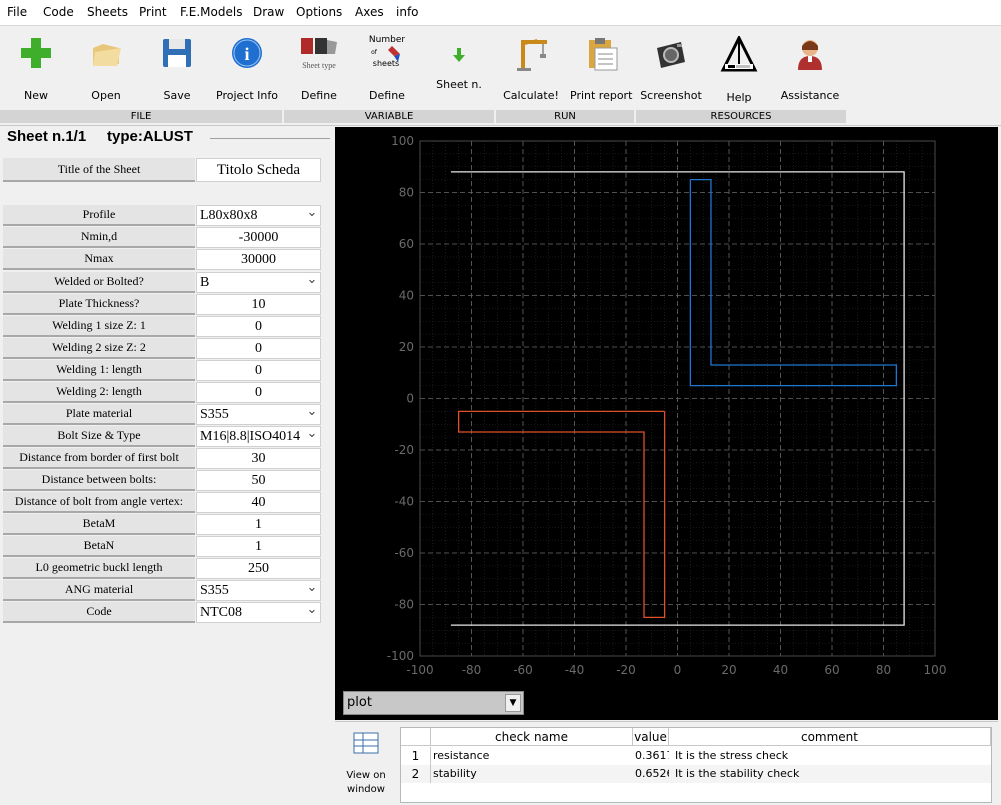 The image size is (1001, 805). I want to click on param-label: Welding 1 size Z: 1, so click(99, 326).